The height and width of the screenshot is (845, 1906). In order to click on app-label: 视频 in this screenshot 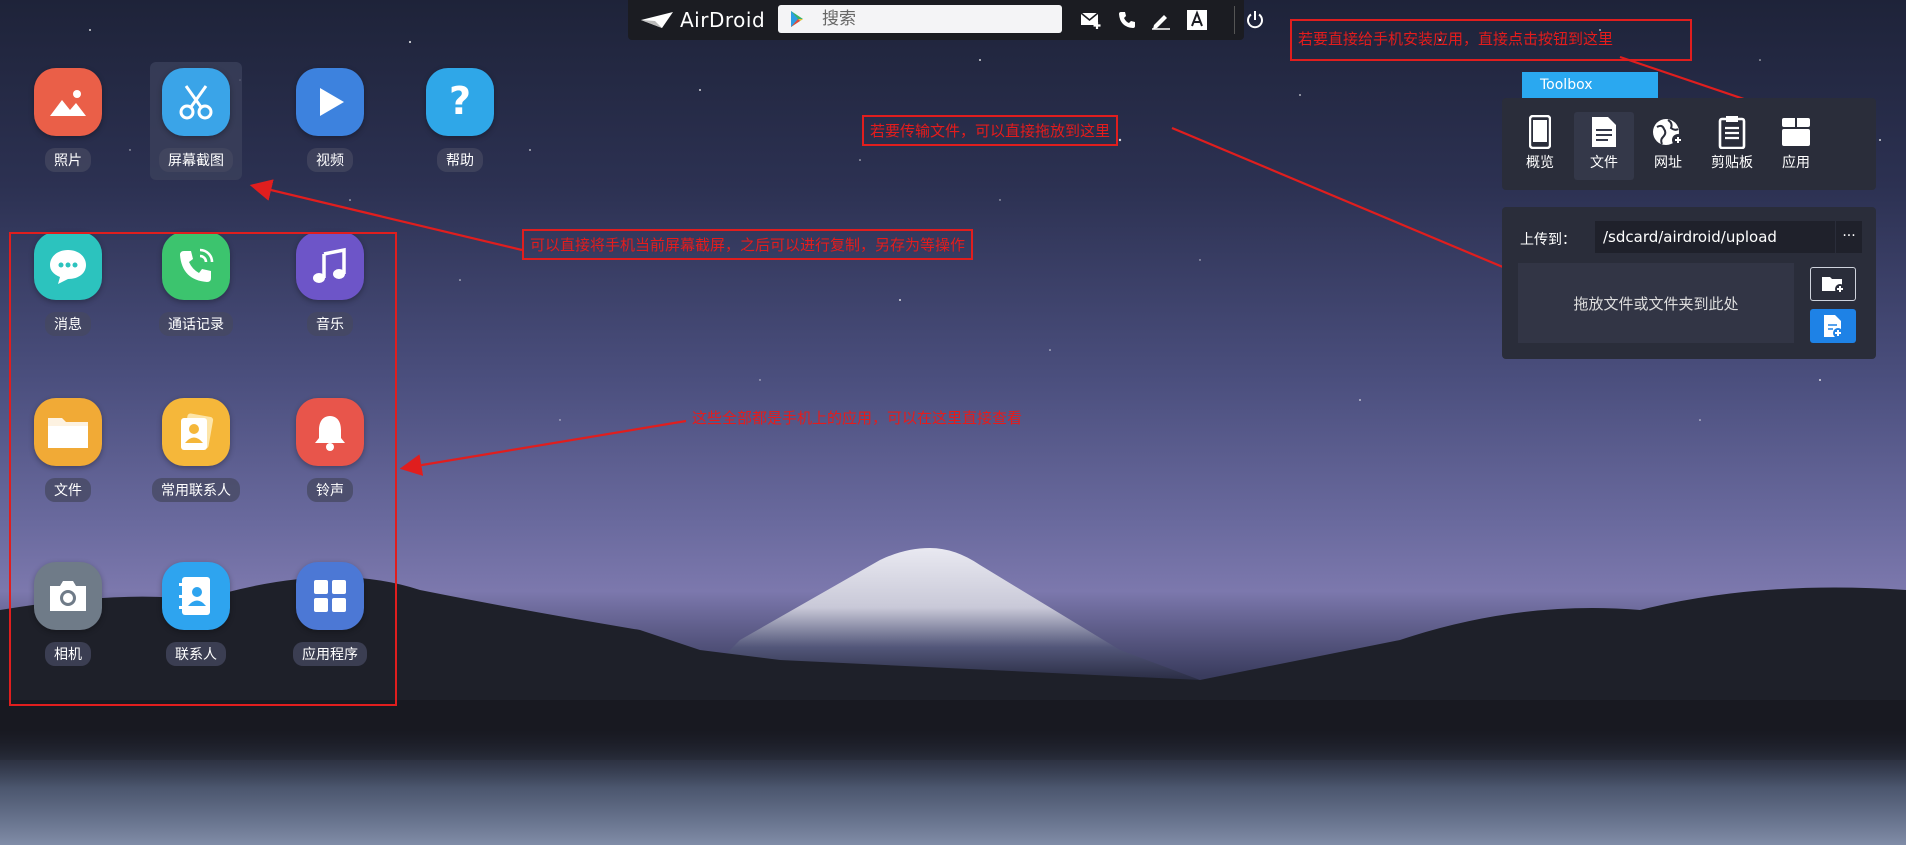, I will do `click(330, 160)`.